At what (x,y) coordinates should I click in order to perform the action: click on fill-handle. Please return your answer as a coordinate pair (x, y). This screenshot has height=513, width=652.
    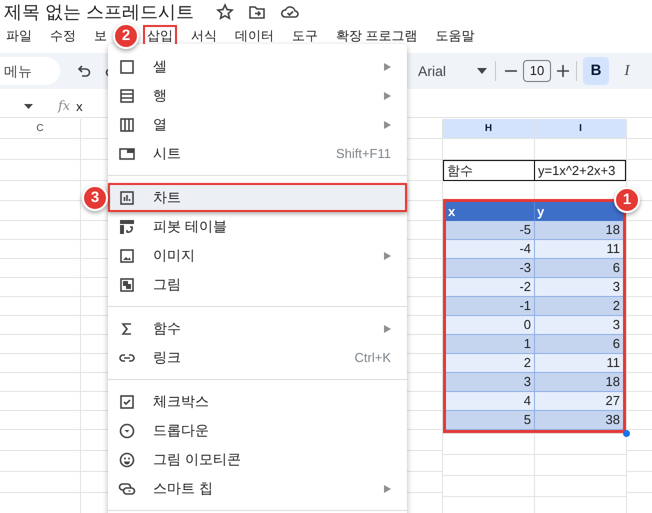
    Looking at the image, I should click on (626, 433).